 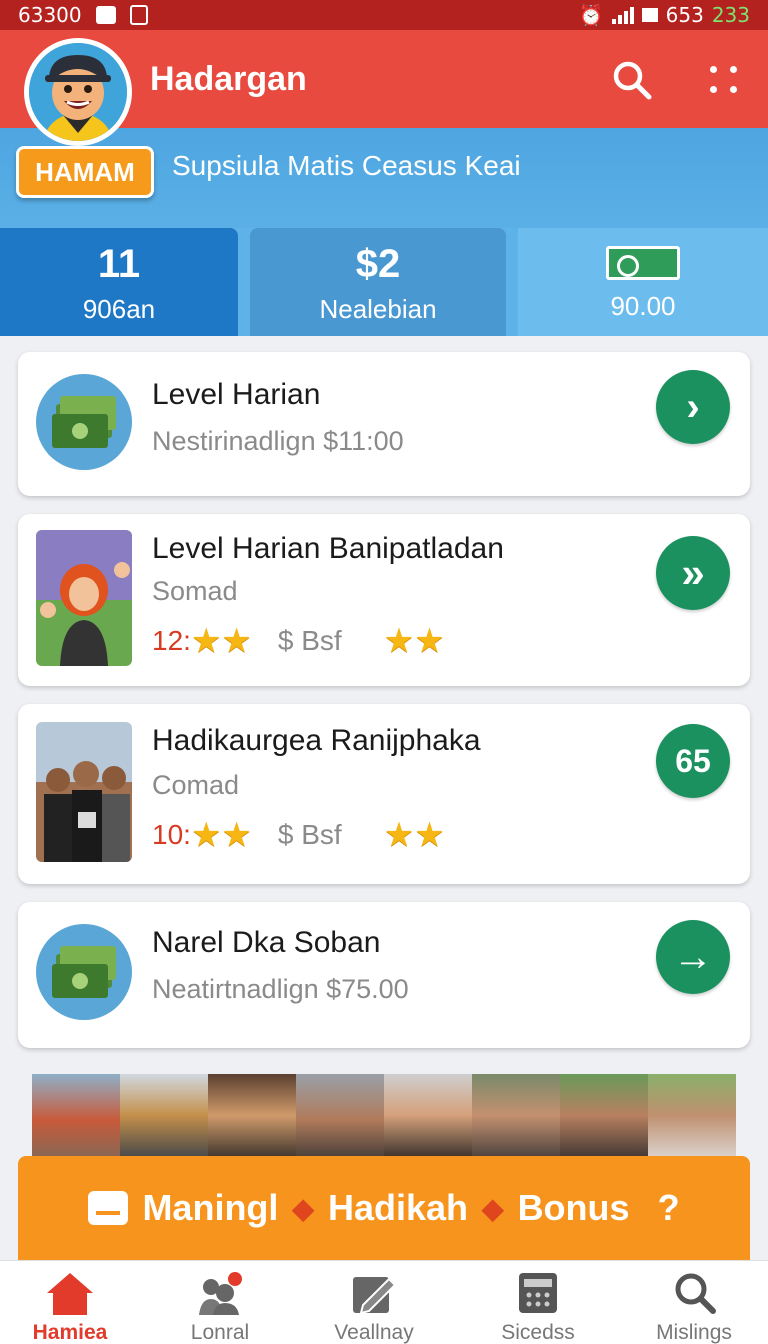 What do you see at coordinates (50, 15) in the screenshot?
I see `status-time: 63300` at bounding box center [50, 15].